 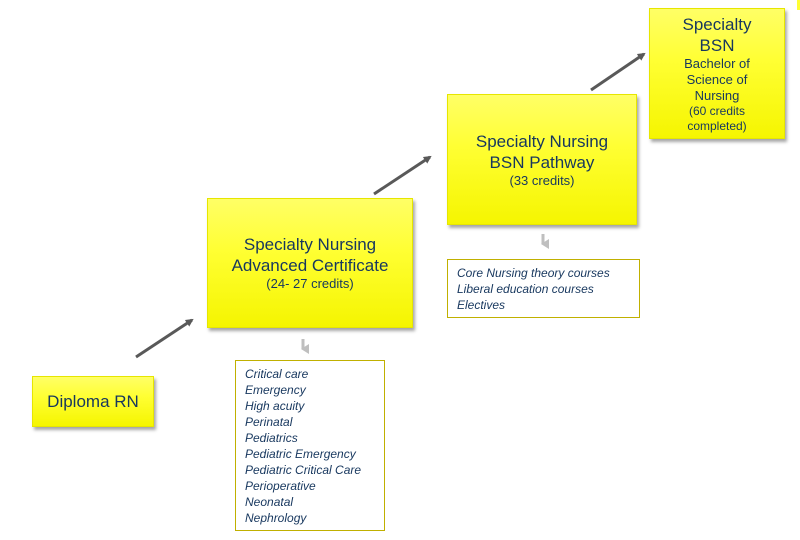 What do you see at coordinates (276, 518) in the screenshot?
I see `list-item: Nephrology` at bounding box center [276, 518].